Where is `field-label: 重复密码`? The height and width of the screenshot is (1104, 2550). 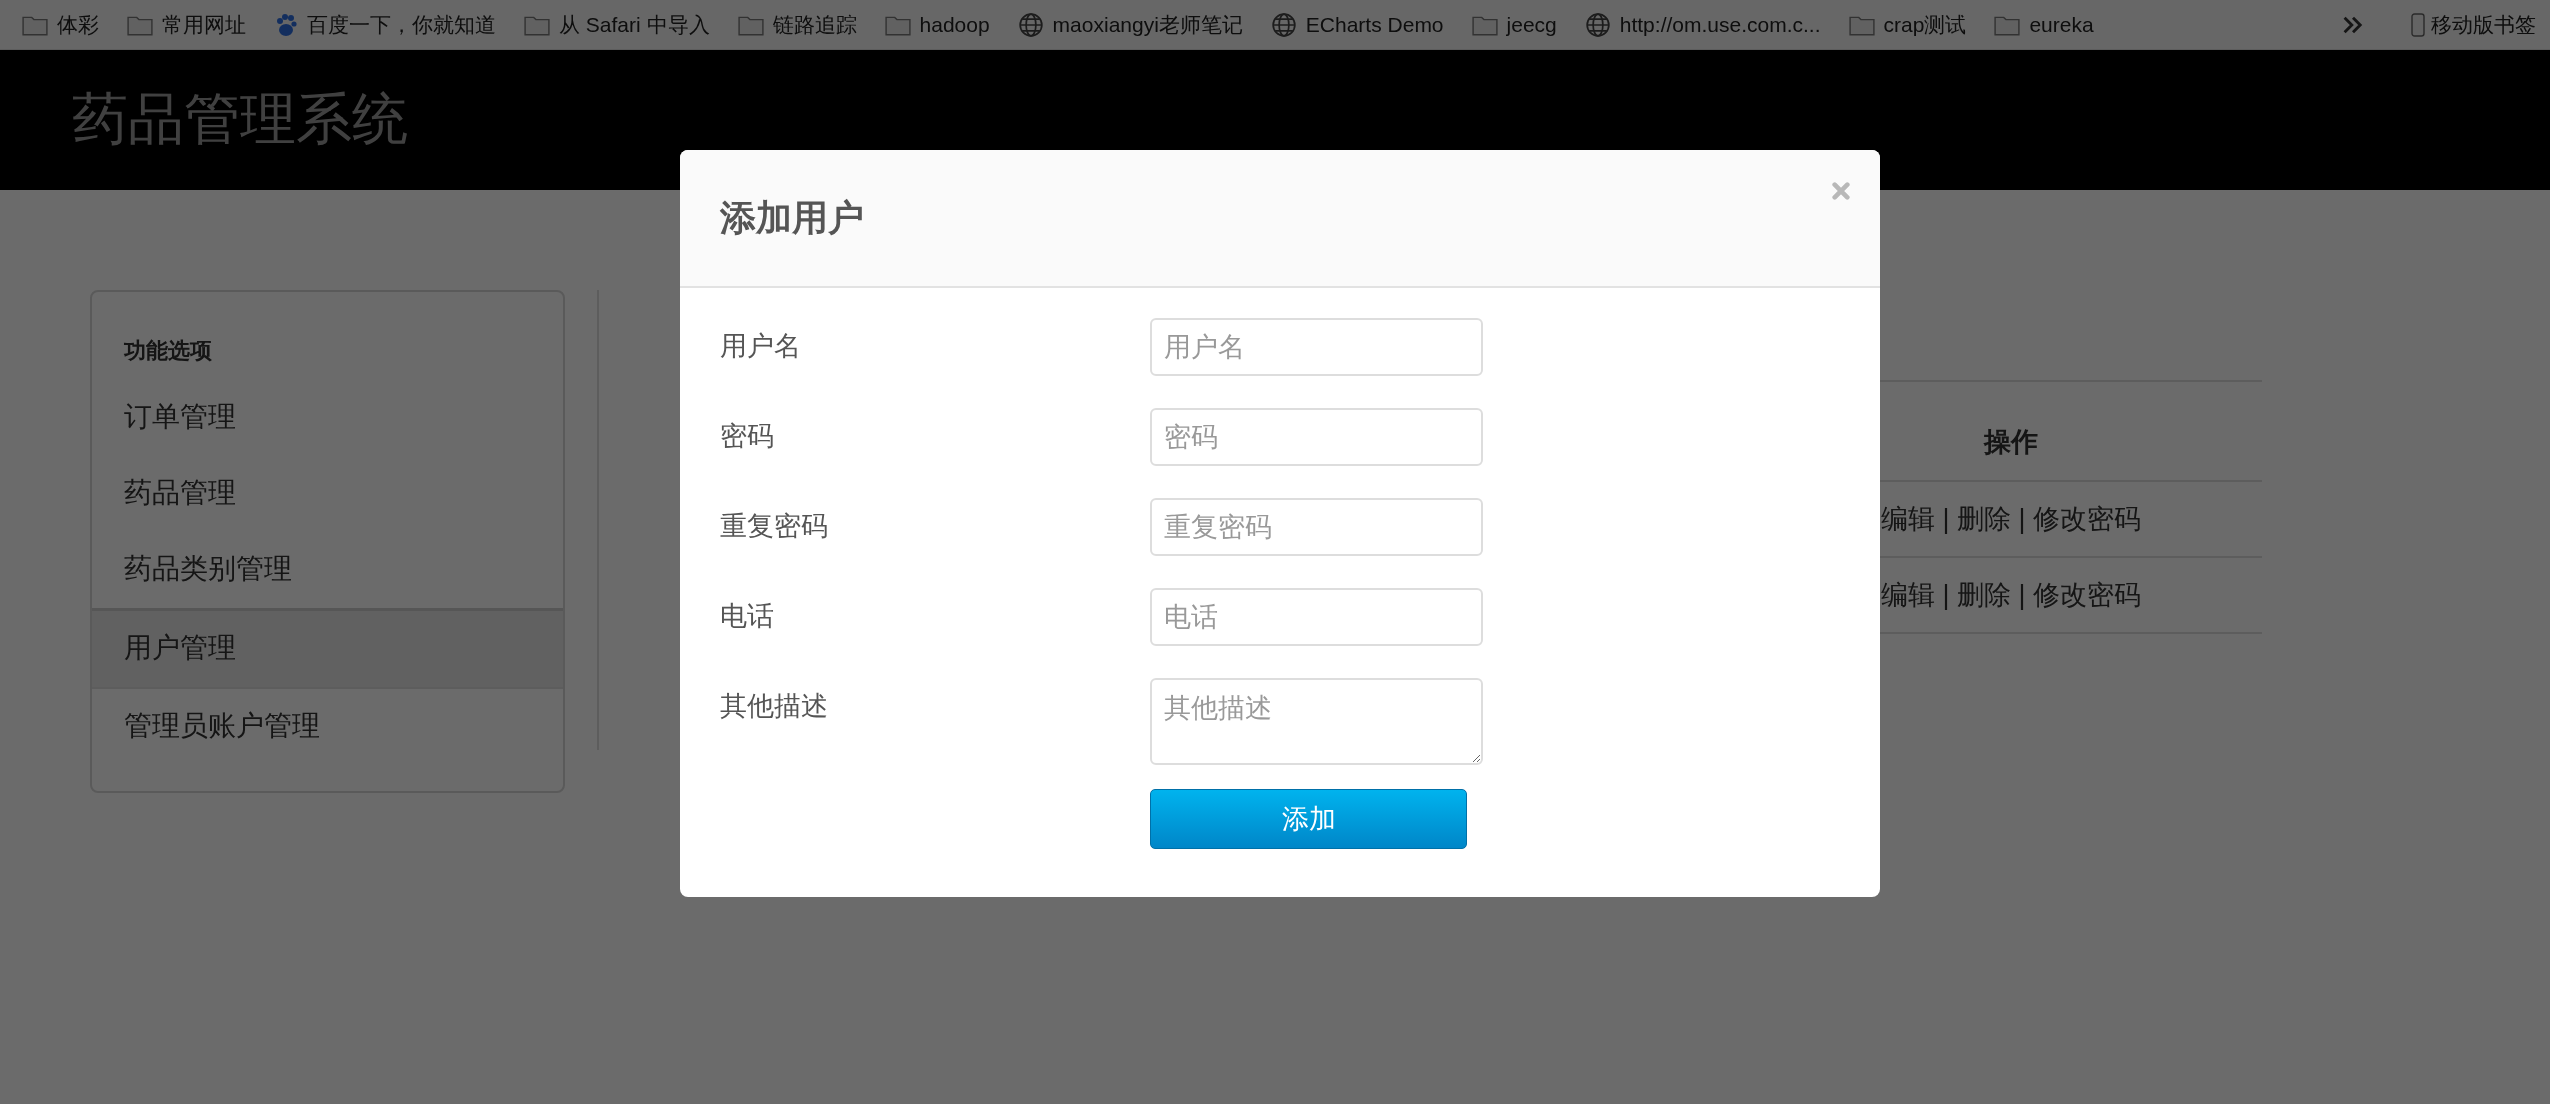
field-label: 重复密码 is located at coordinates (774, 526).